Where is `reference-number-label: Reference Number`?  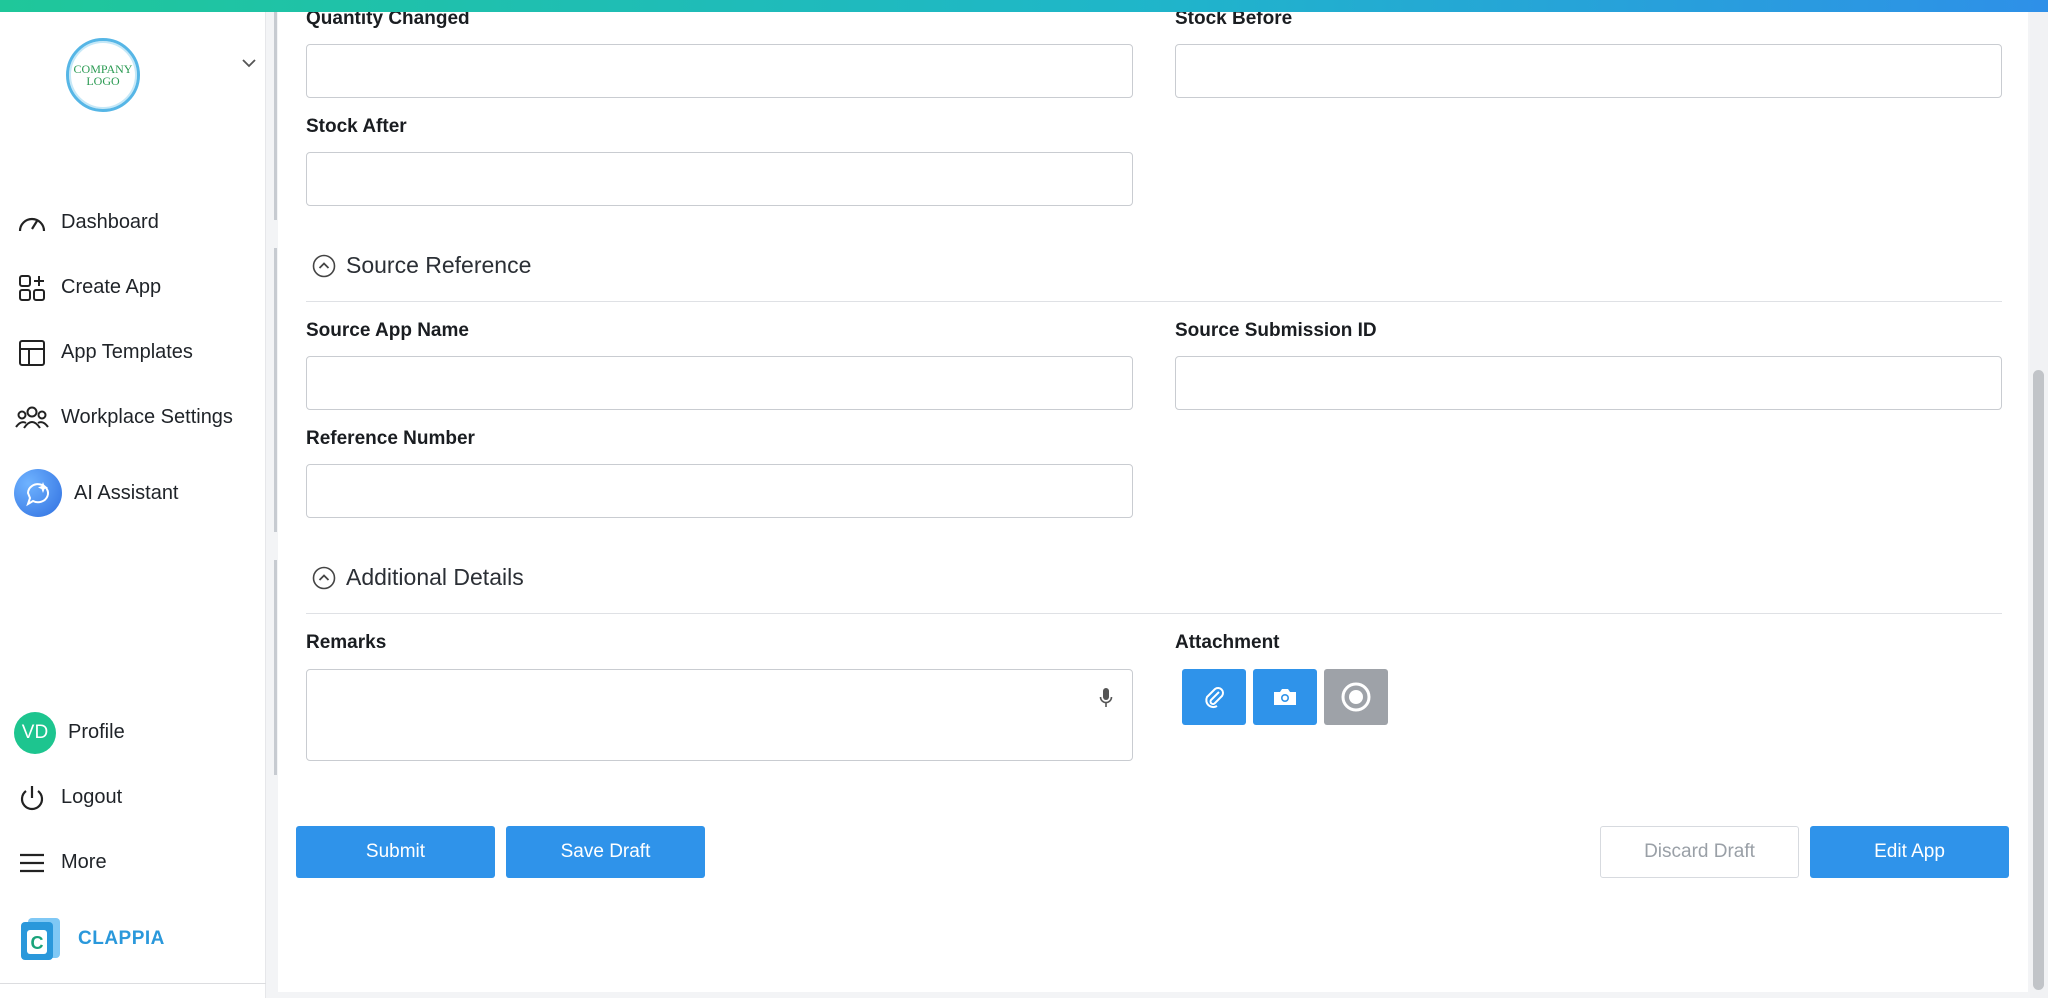
reference-number-label: Reference Number is located at coordinates (390, 438).